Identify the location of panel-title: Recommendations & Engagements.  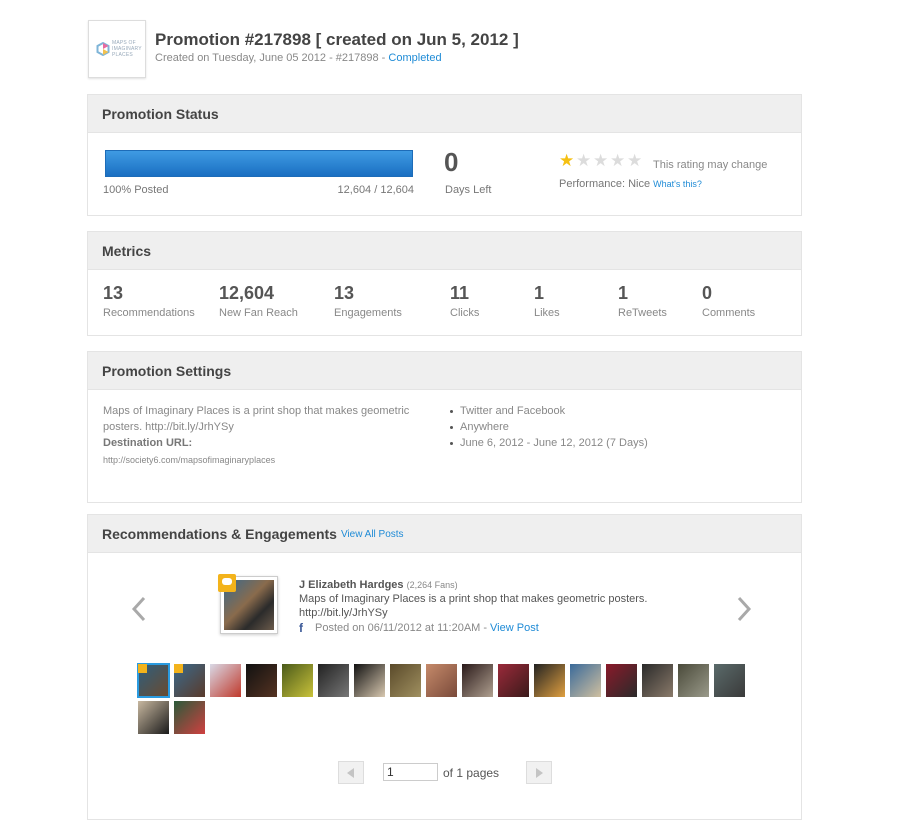
(219, 533).